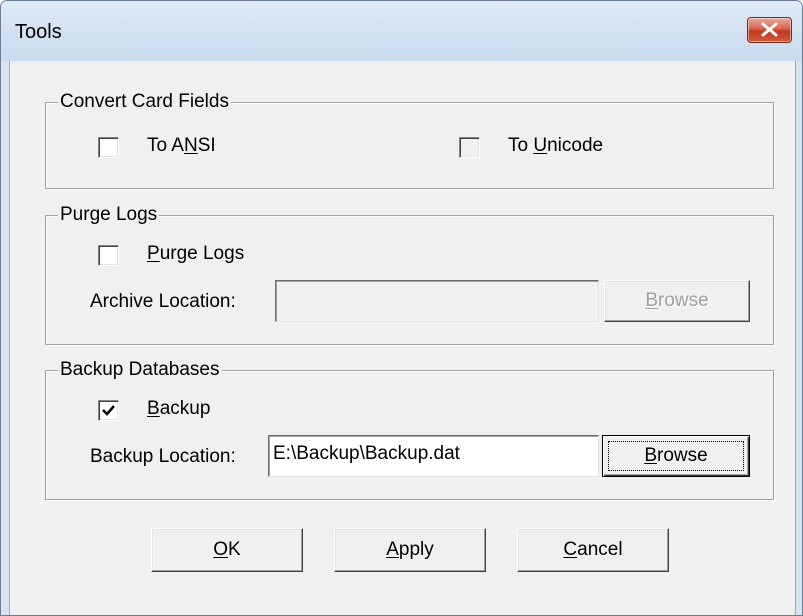 The width and height of the screenshot is (803, 616). Describe the element at coordinates (555, 146) in the screenshot. I see `to-unicode-label: To Unicode` at that location.